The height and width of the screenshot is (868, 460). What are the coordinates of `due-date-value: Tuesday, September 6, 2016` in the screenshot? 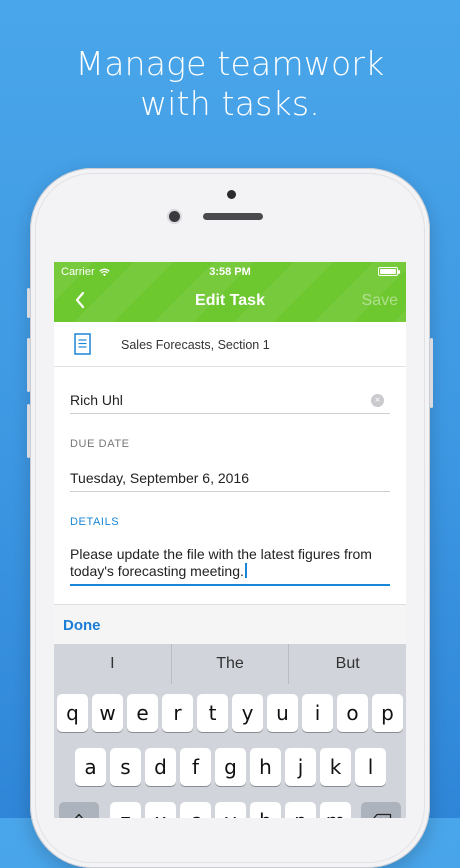 It's located at (159, 478).